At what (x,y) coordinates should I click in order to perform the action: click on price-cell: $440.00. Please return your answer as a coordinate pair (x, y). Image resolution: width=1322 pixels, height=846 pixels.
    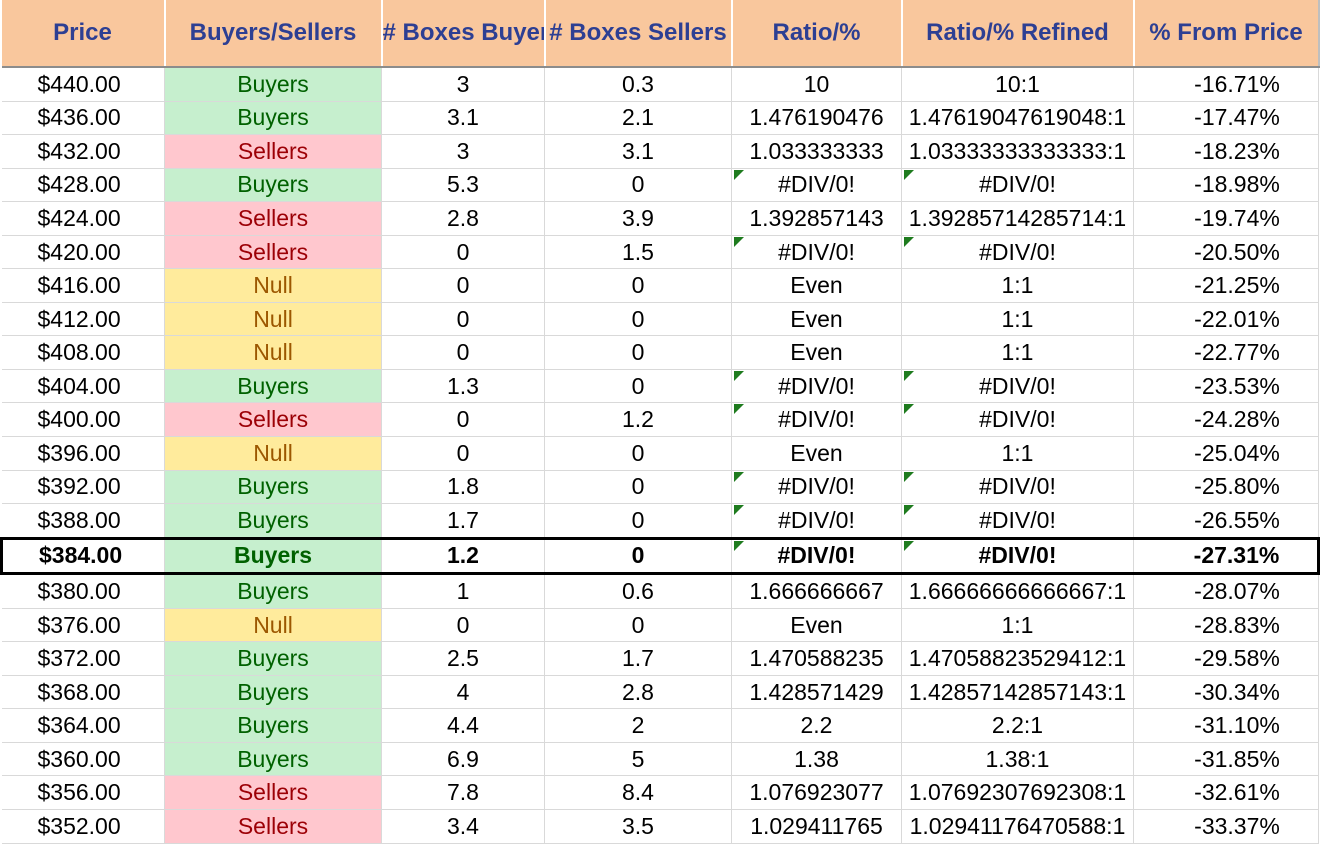
    Looking at the image, I should click on (83, 84).